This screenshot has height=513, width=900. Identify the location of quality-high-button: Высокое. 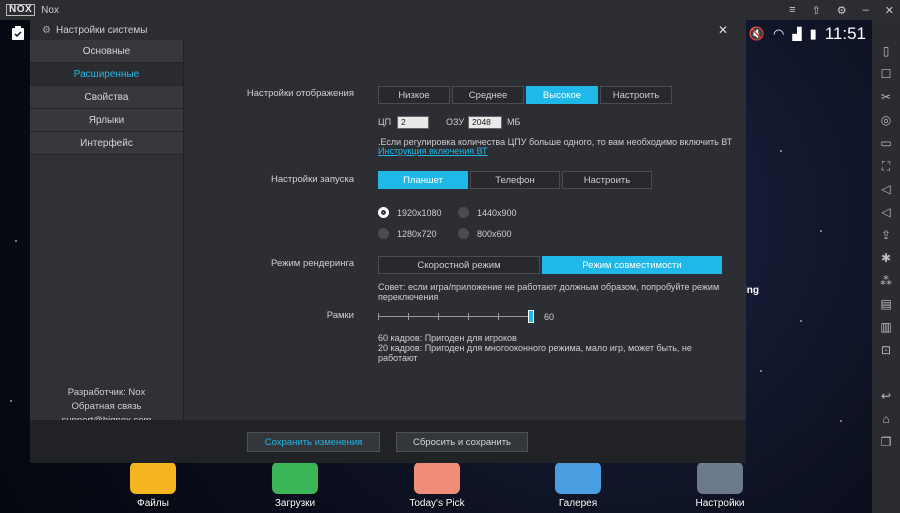
(562, 95).